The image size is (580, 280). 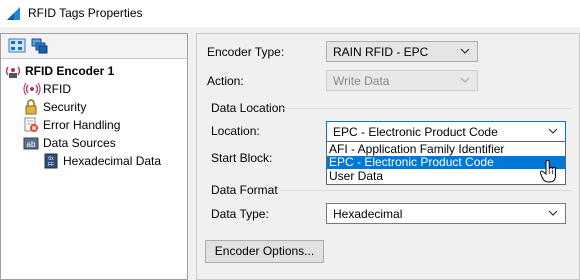 I want to click on encoder-type-value: RAIN RFID - EPC, so click(x=381, y=52).